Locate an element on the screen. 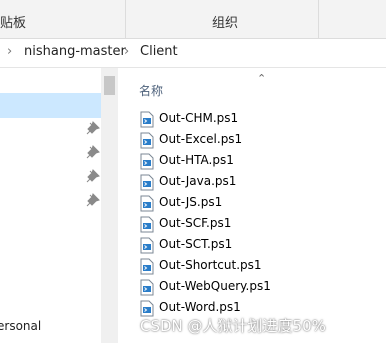  list-item: Out-SCT.ps1 is located at coordinates (255, 245).